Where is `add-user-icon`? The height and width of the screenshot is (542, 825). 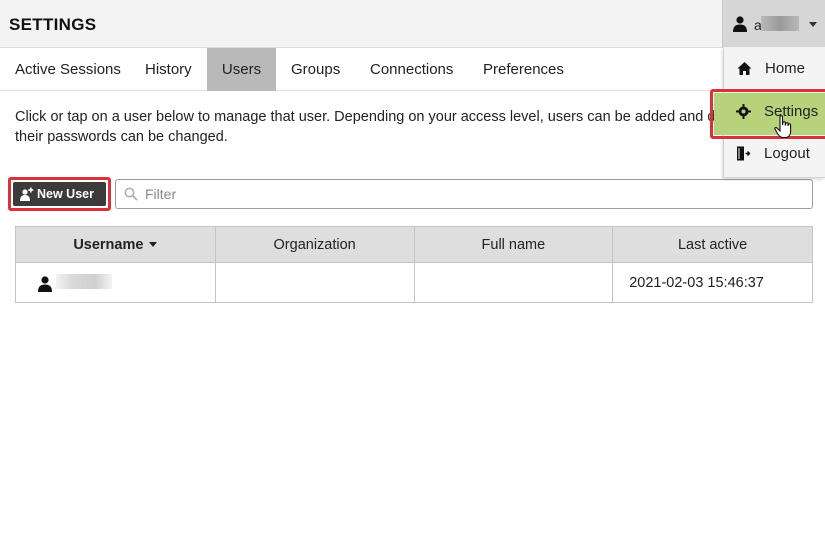 add-user-icon is located at coordinates (27, 194).